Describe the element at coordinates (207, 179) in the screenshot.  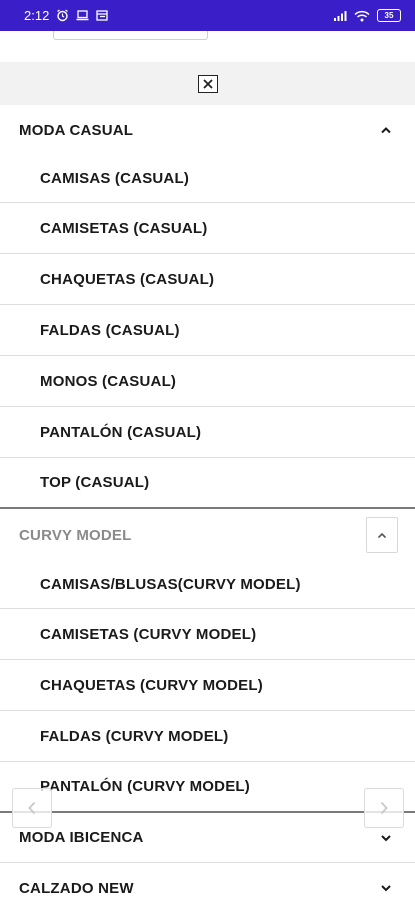
I see `menu-item: CAMISAS (CASUAL)` at that location.